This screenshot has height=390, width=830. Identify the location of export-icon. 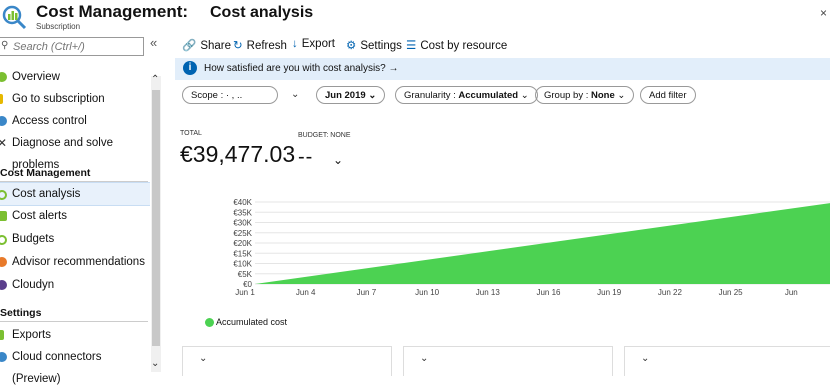
(2, 335).